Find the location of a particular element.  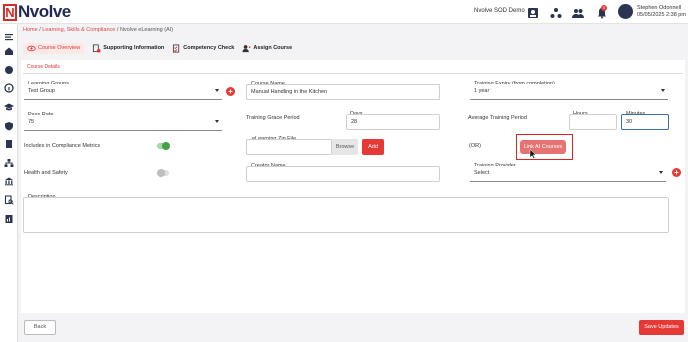

home-icon is located at coordinates (9, 49).